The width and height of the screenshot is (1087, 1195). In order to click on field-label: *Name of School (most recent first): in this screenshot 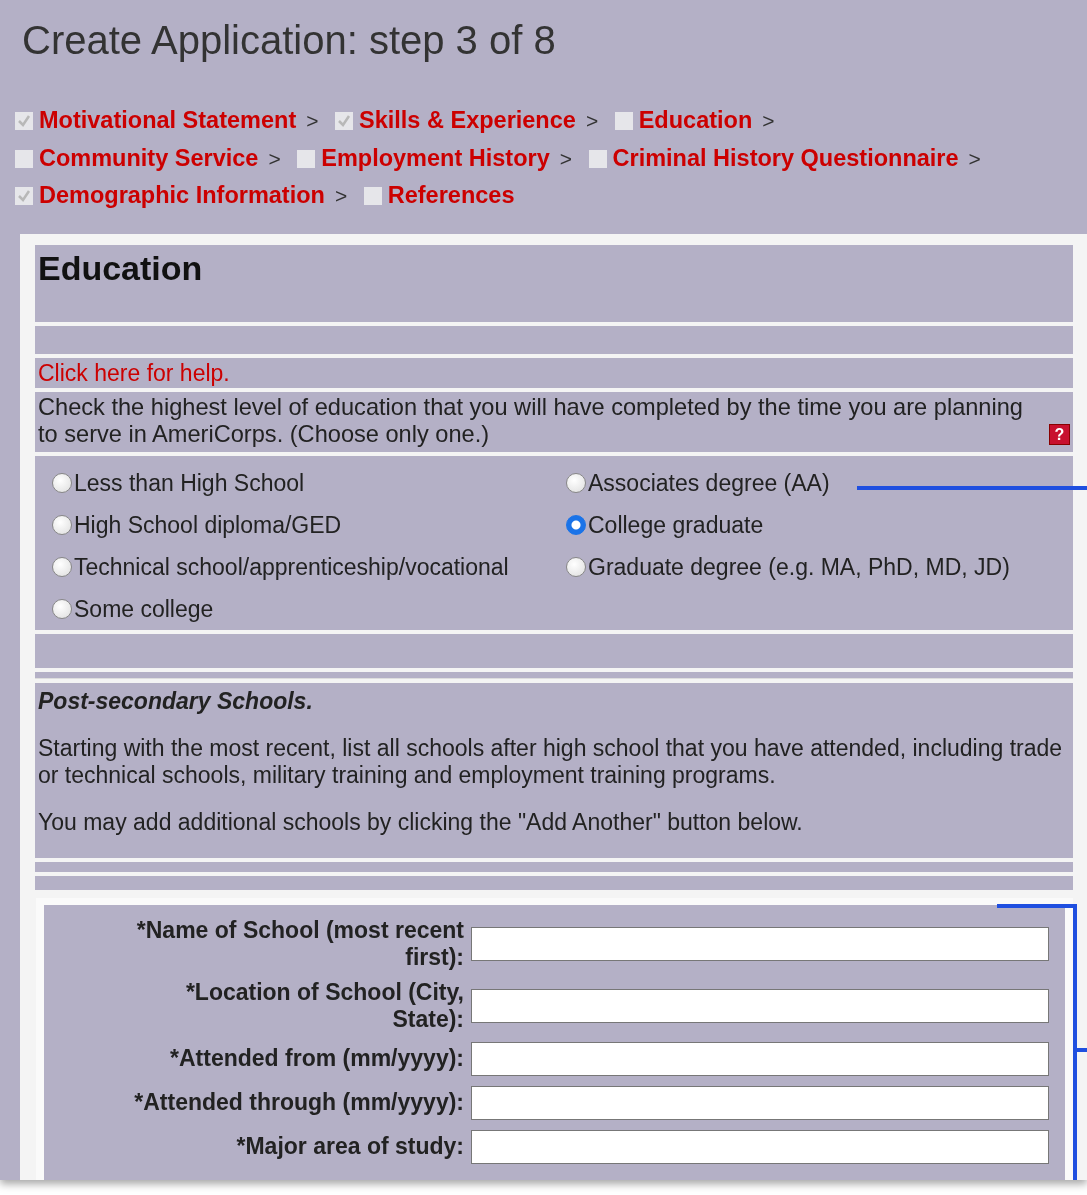, I will do `click(300, 943)`.